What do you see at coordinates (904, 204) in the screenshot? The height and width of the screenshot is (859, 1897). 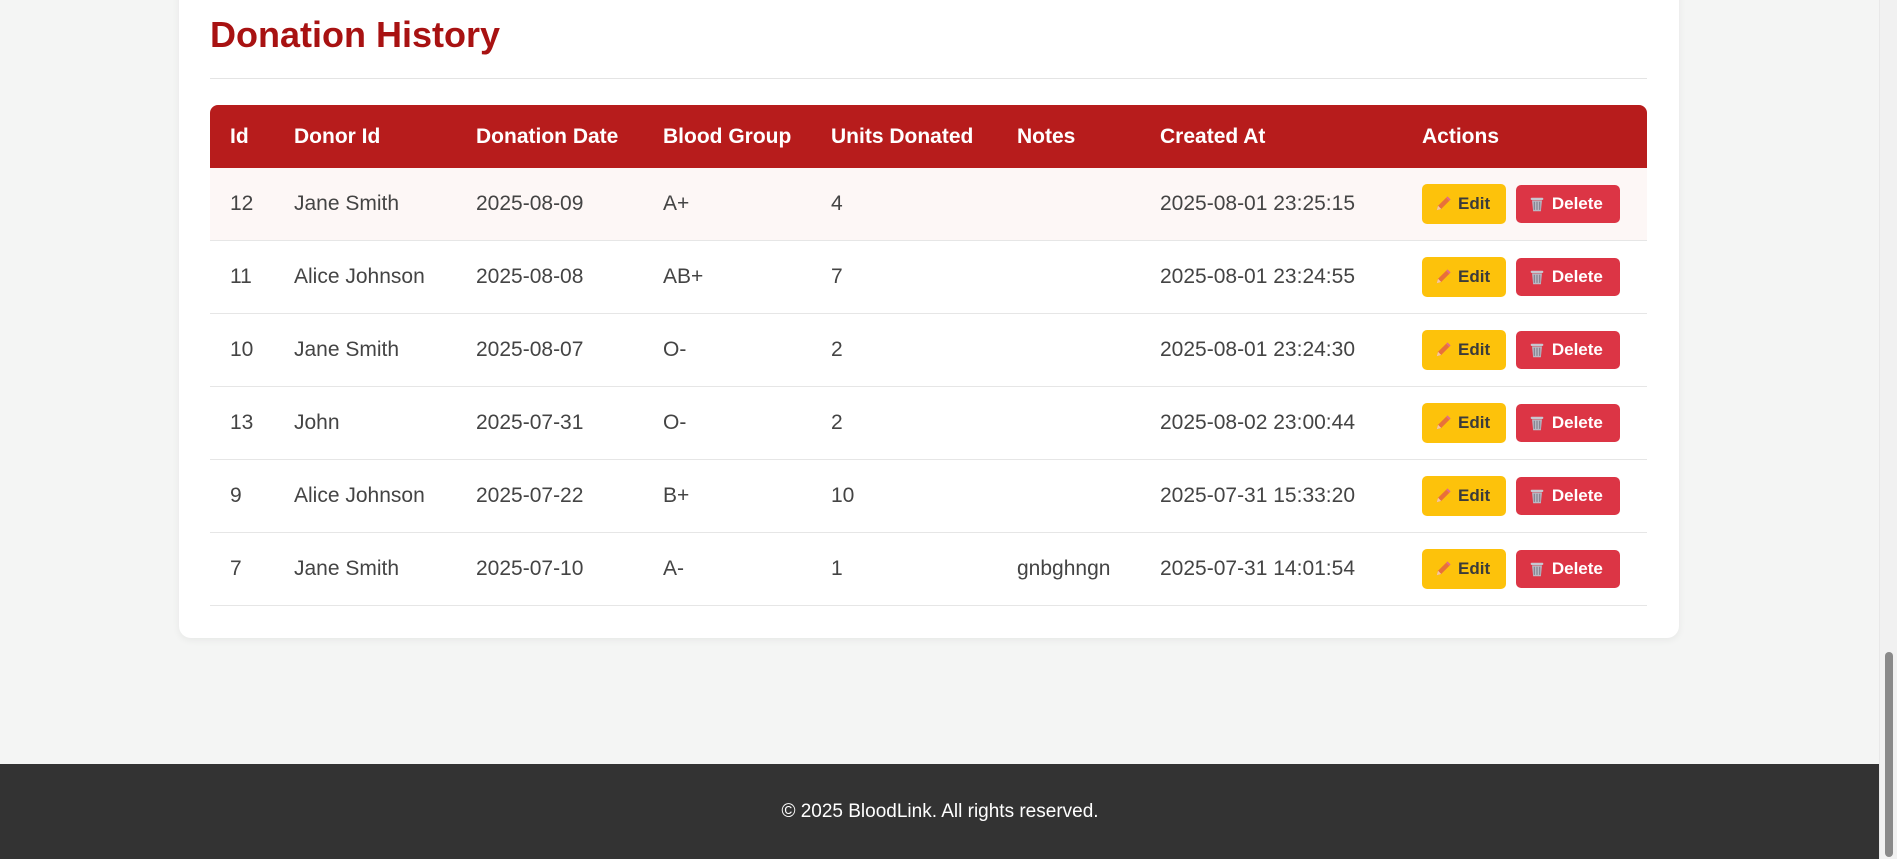 I see `cell-units-donated: 4` at bounding box center [904, 204].